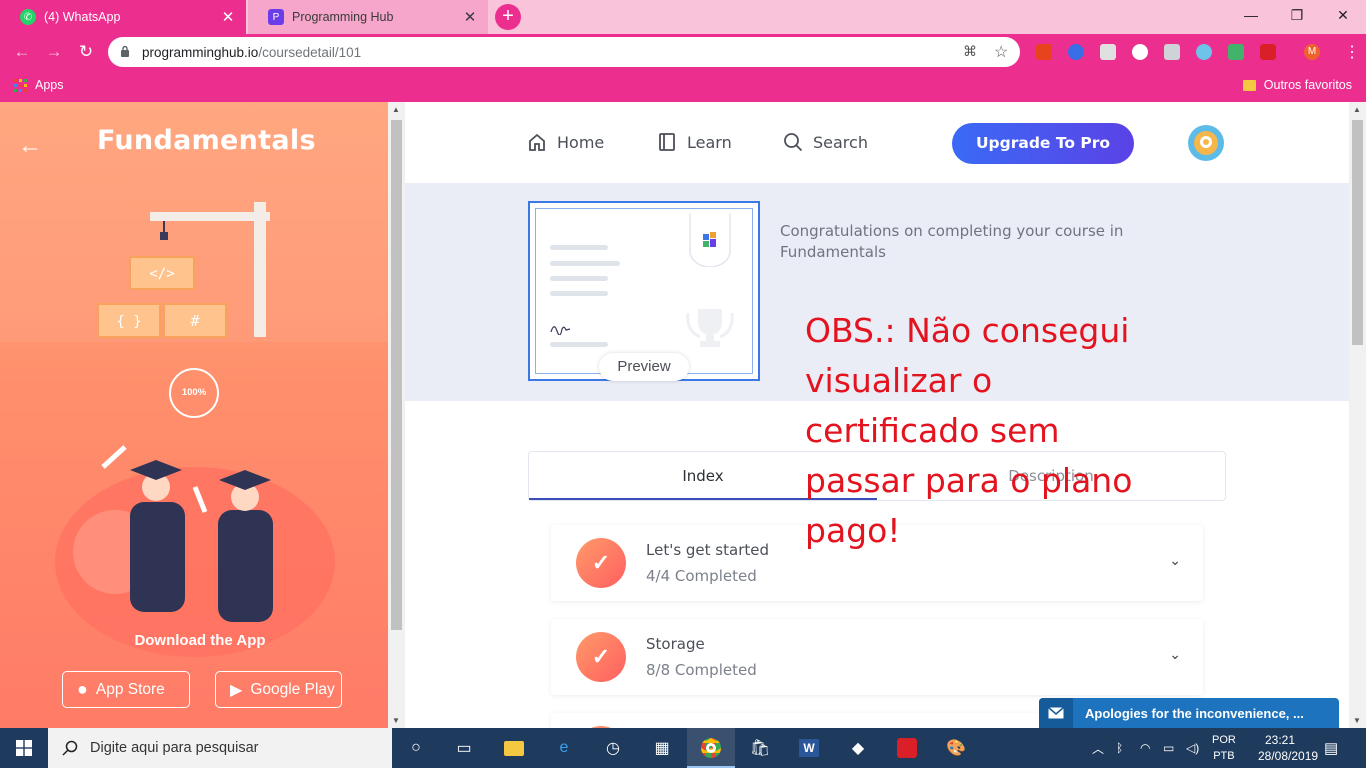  Describe the element at coordinates (1251, 15) in the screenshot. I see `minimize-button: —` at that location.